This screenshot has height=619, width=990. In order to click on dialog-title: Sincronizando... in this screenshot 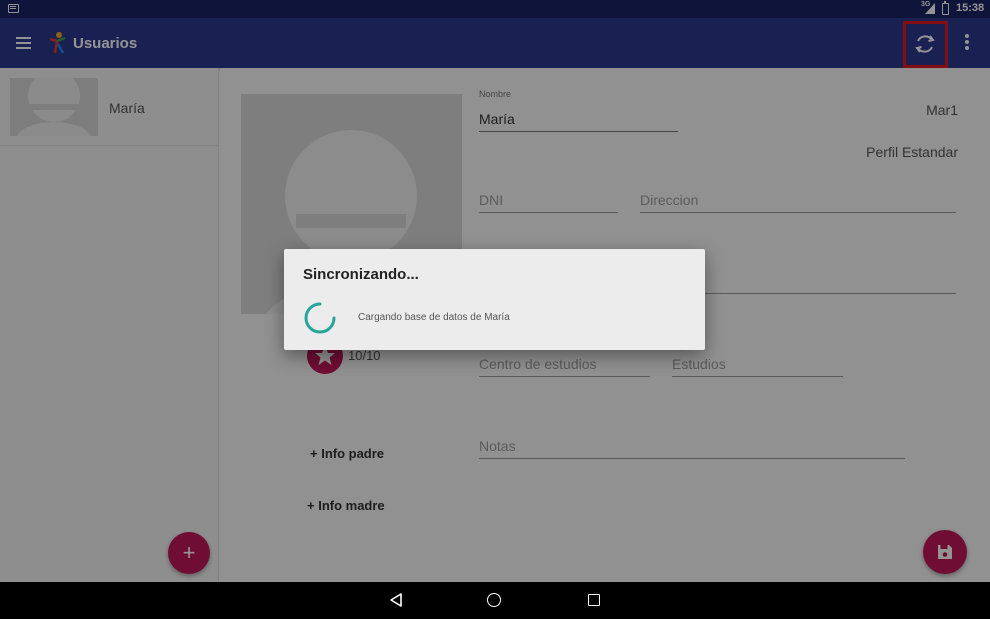, I will do `click(361, 274)`.